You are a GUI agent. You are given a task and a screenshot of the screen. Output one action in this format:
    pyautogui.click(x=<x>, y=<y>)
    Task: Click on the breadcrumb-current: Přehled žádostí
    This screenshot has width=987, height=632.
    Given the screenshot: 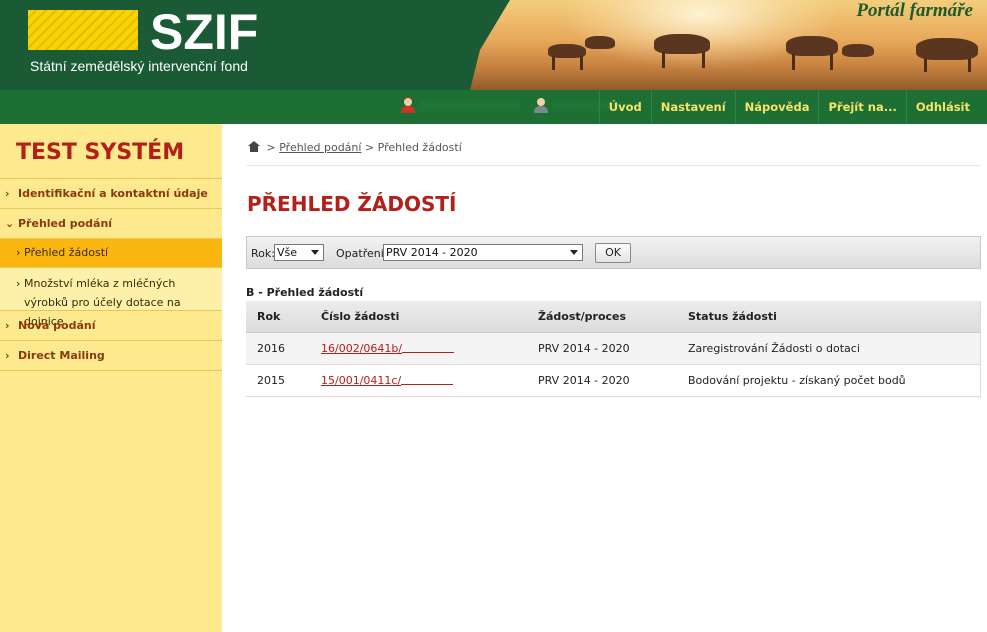 What is the action you would take?
    pyautogui.click(x=419, y=147)
    